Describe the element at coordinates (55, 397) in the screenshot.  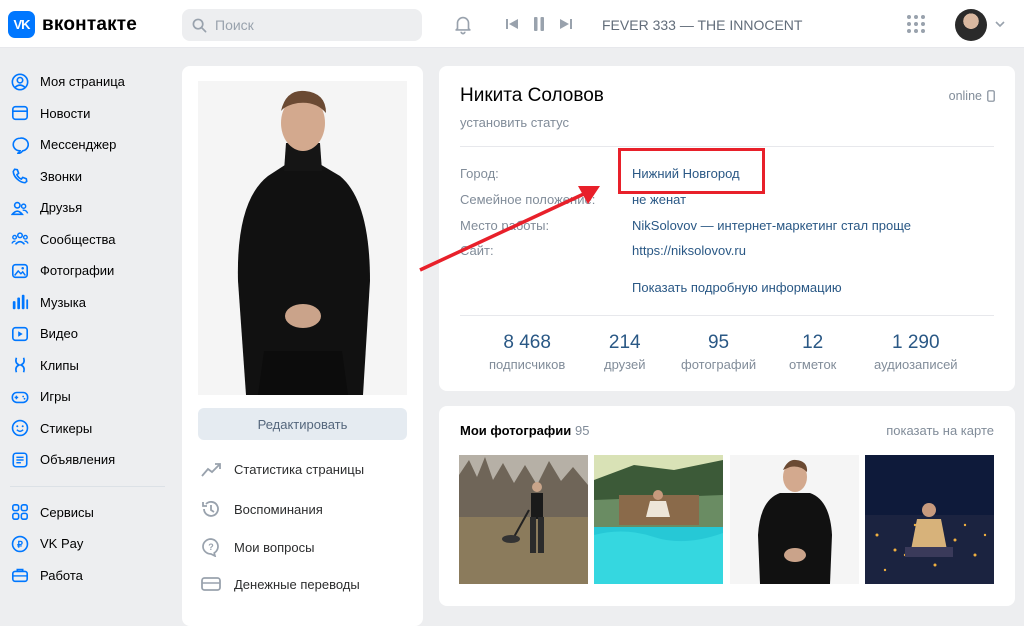
I see `sidebar-item-label: Игры` at that location.